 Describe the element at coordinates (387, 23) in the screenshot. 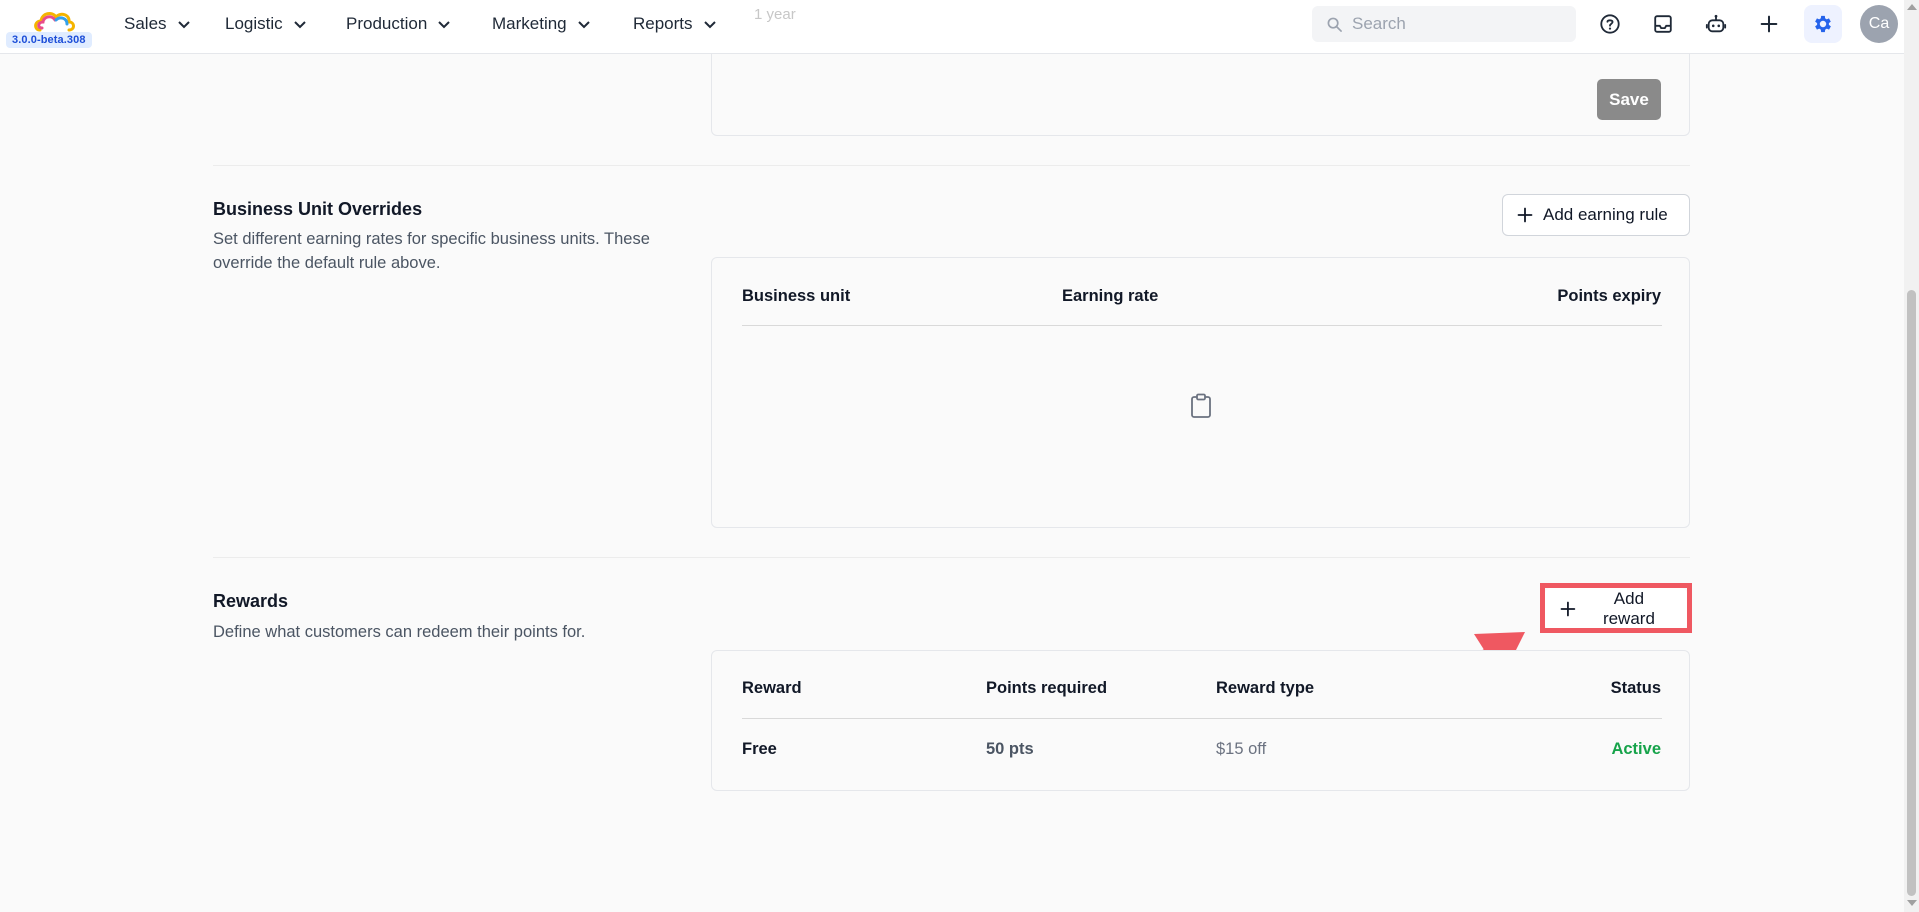

I see `nav-label: Production` at that location.